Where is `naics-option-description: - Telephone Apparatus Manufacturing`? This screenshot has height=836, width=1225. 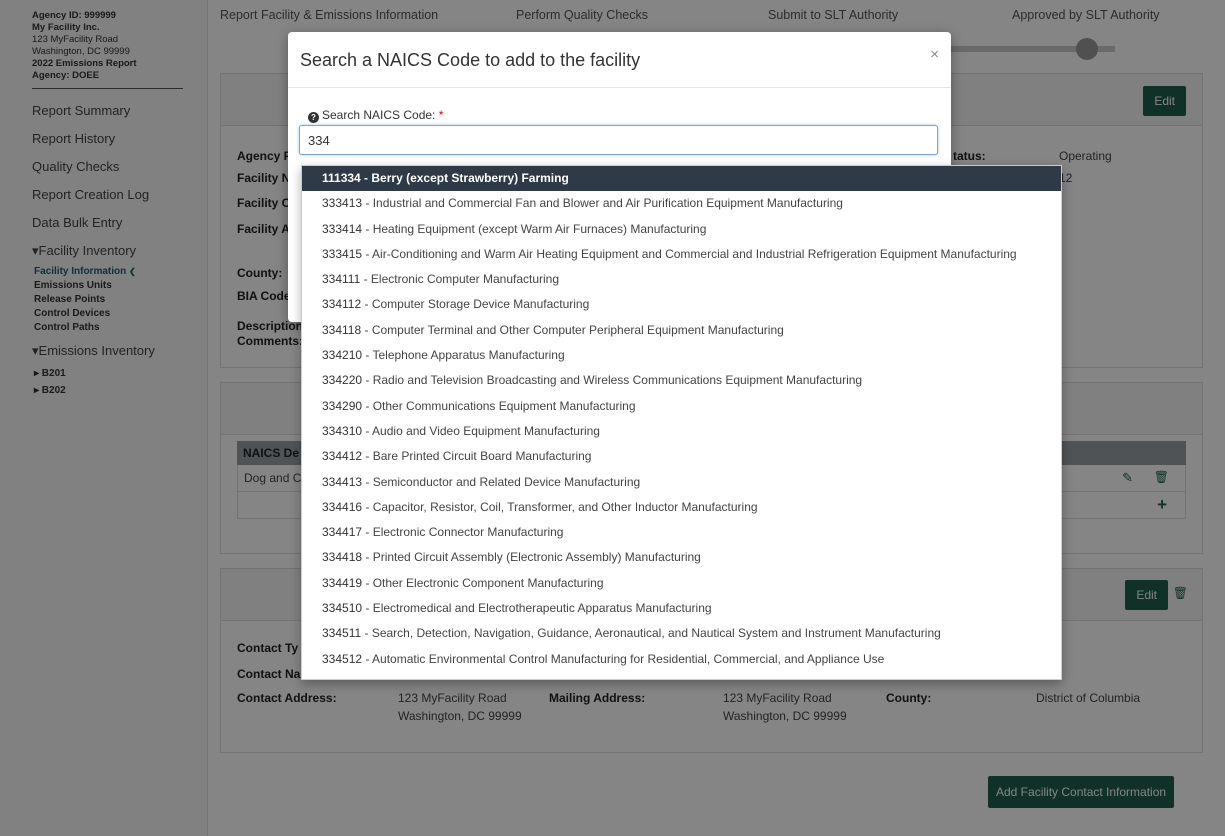
naics-option-description: - Telephone Apparatus Manufacturing is located at coordinates (463, 355).